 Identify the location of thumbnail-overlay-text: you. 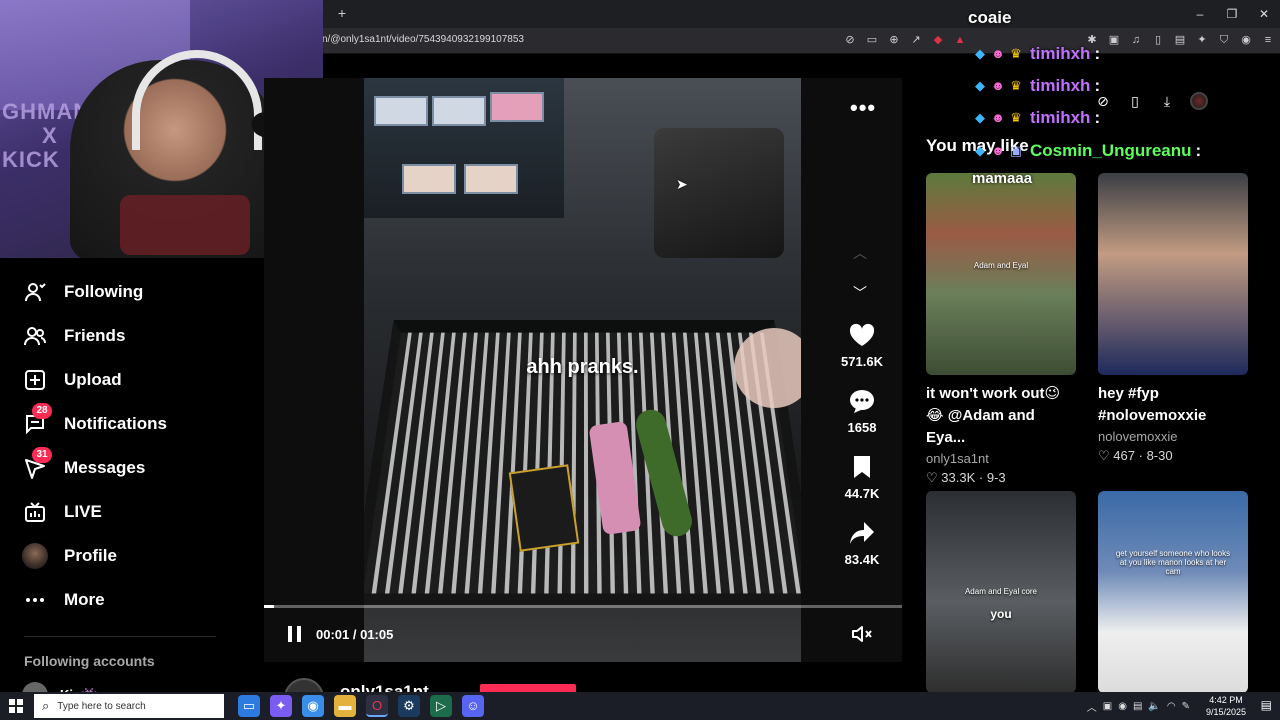
(1001, 614).